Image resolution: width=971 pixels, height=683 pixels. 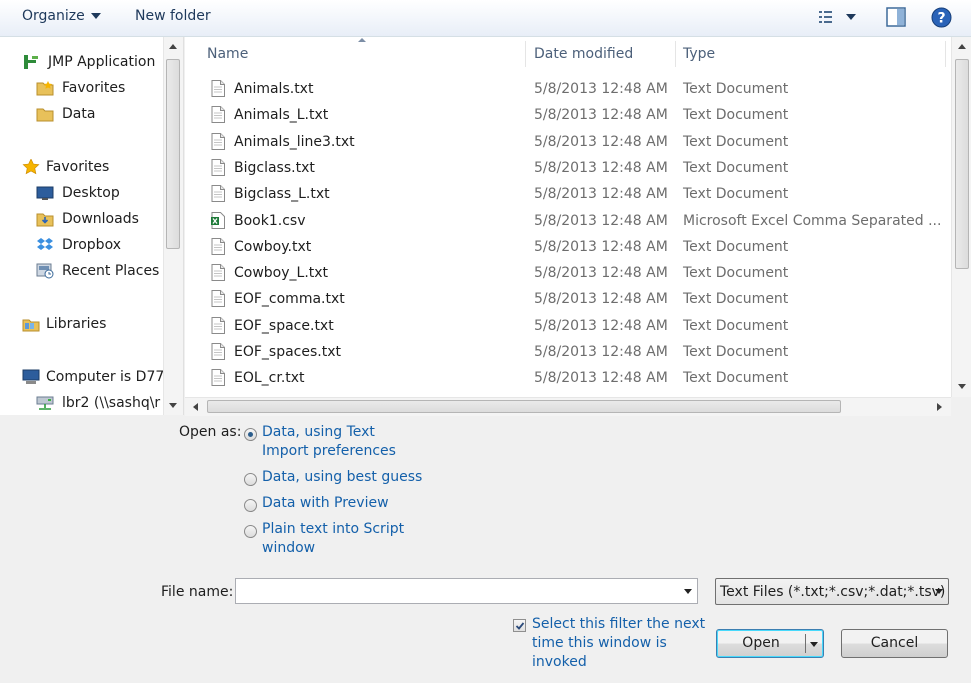 I want to click on preview-pane-icon, so click(x=896, y=17).